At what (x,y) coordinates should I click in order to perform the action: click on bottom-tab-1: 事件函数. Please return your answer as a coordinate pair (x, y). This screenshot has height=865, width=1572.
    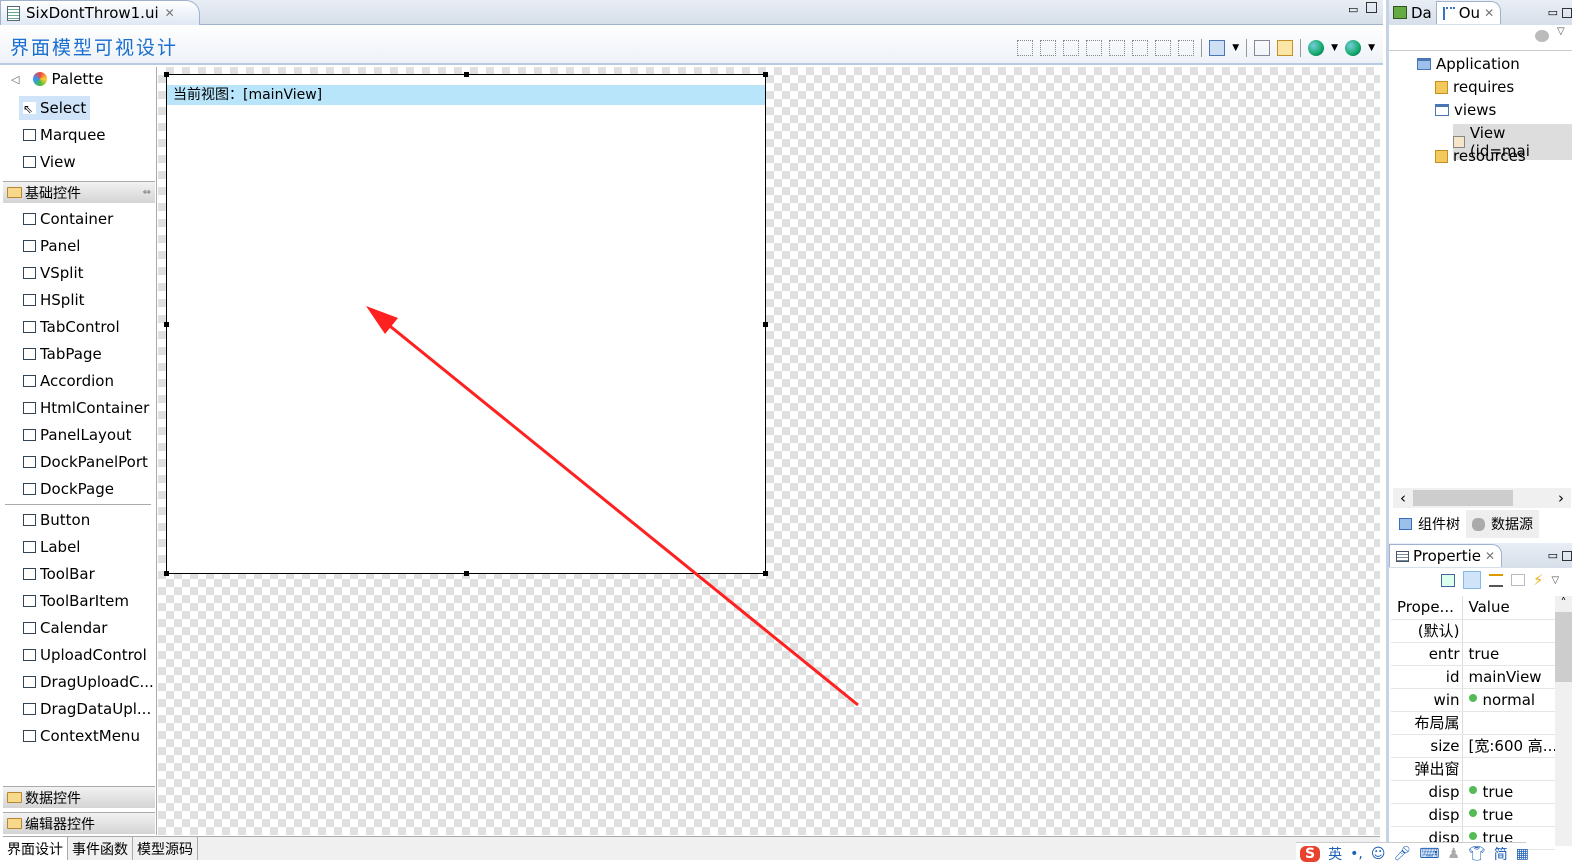
    Looking at the image, I should click on (100, 848).